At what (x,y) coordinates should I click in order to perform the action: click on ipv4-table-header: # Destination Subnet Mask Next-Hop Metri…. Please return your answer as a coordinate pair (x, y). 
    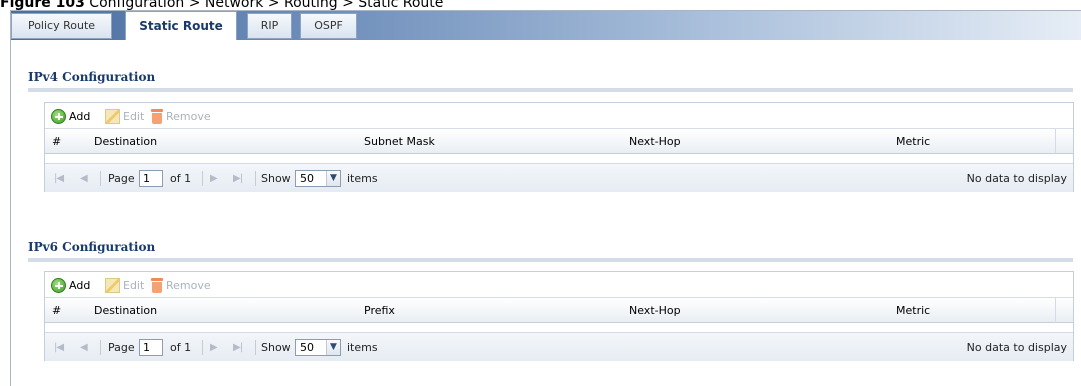
    Looking at the image, I should click on (559, 141).